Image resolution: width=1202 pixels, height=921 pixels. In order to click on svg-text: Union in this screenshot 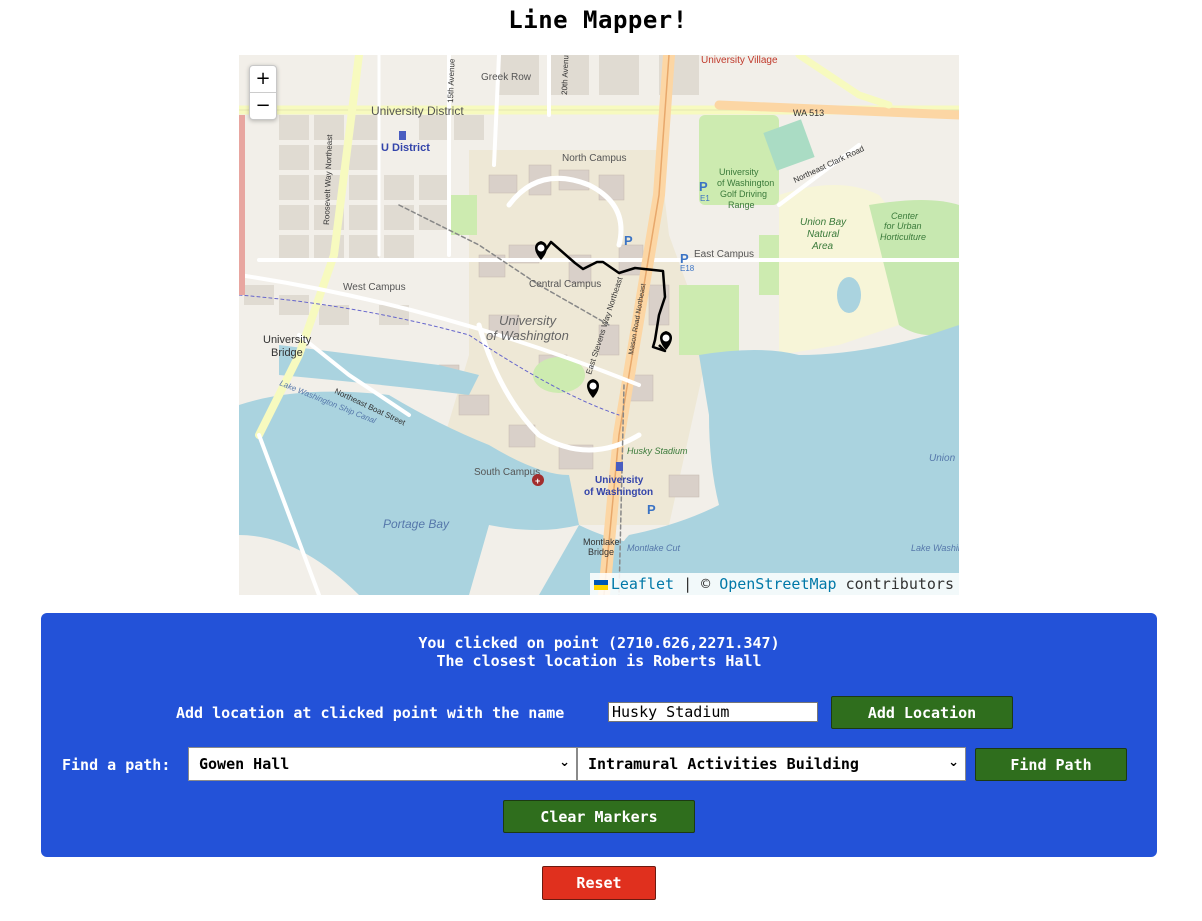, I will do `click(942, 458)`.